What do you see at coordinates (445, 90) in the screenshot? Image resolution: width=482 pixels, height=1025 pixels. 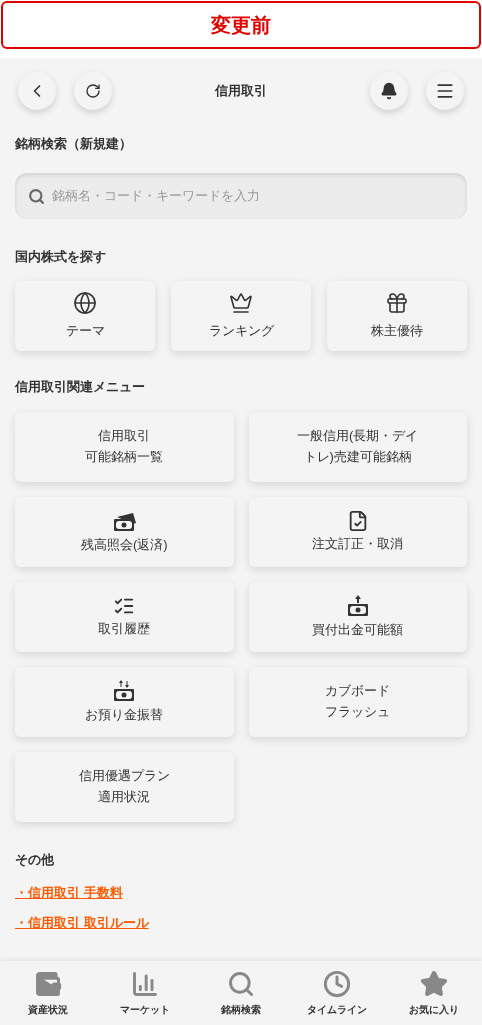 I see `menu-button` at bounding box center [445, 90].